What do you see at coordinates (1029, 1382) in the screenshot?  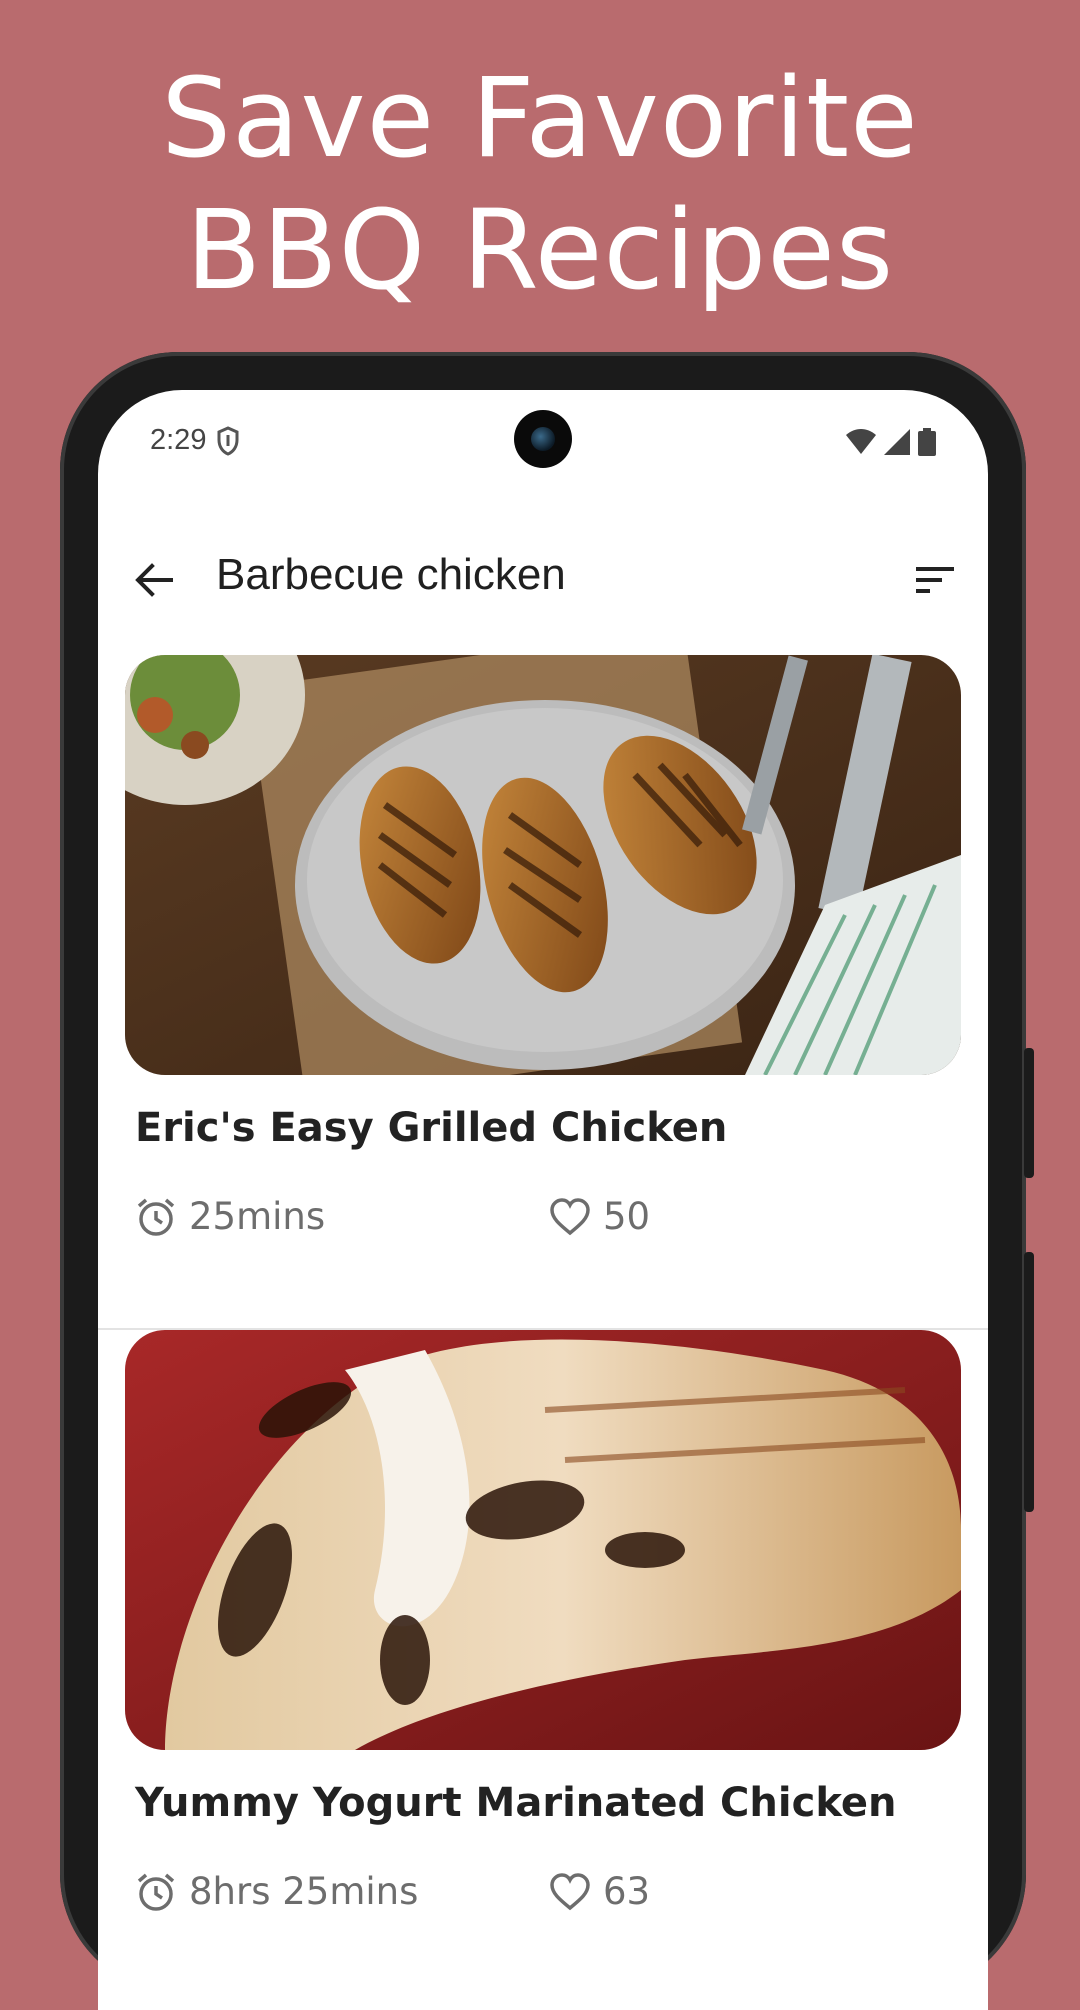 I see `power-button` at bounding box center [1029, 1382].